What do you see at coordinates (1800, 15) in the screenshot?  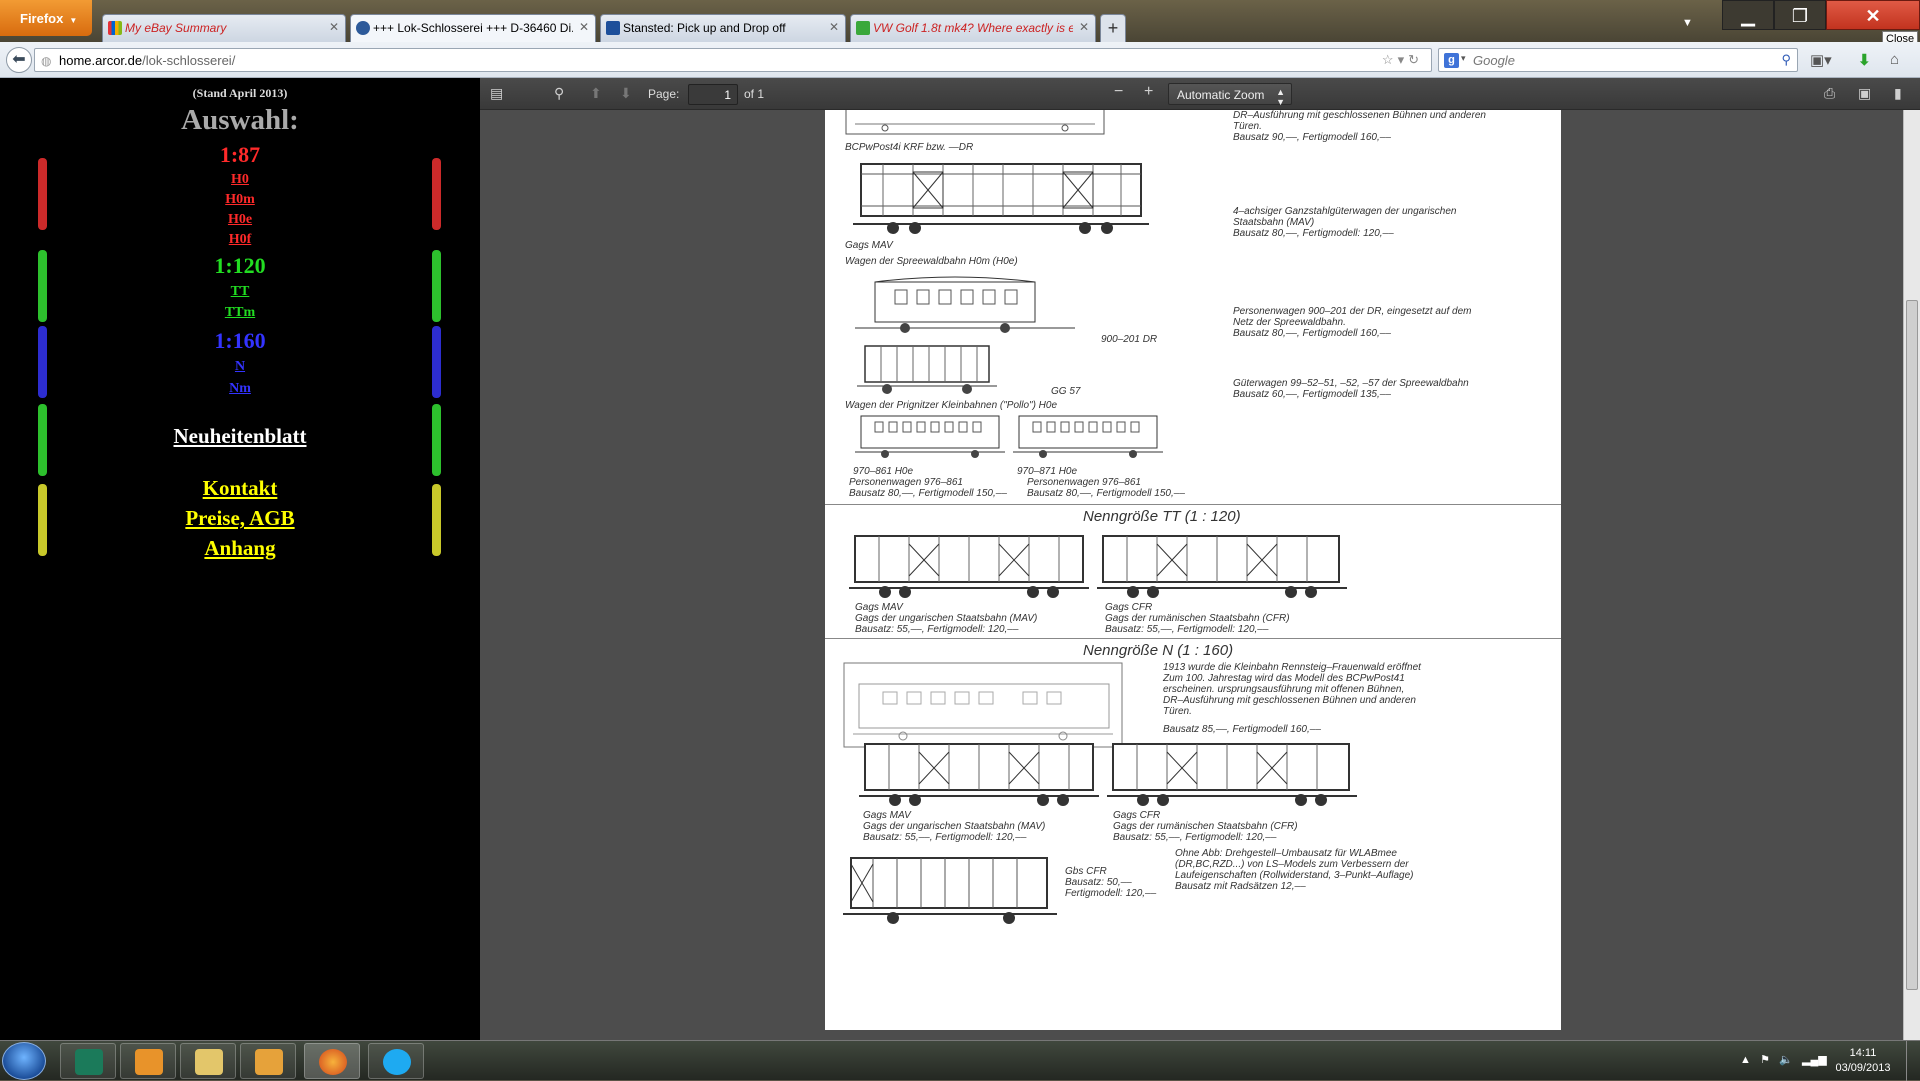 I see `maximize-button: ❐` at bounding box center [1800, 15].